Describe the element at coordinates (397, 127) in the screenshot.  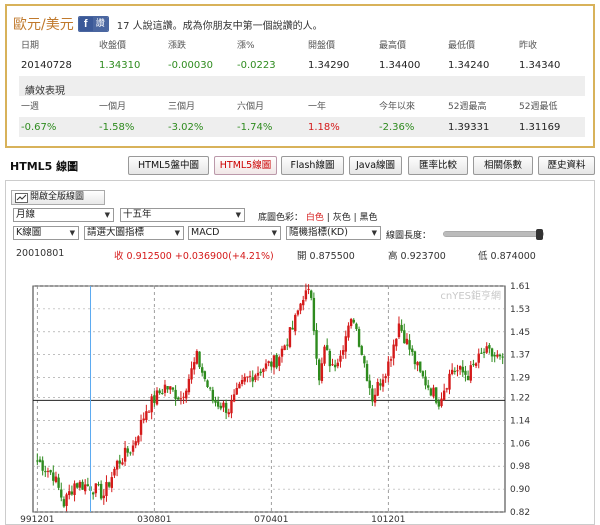
I see `perf-value: -2.36%` at that location.